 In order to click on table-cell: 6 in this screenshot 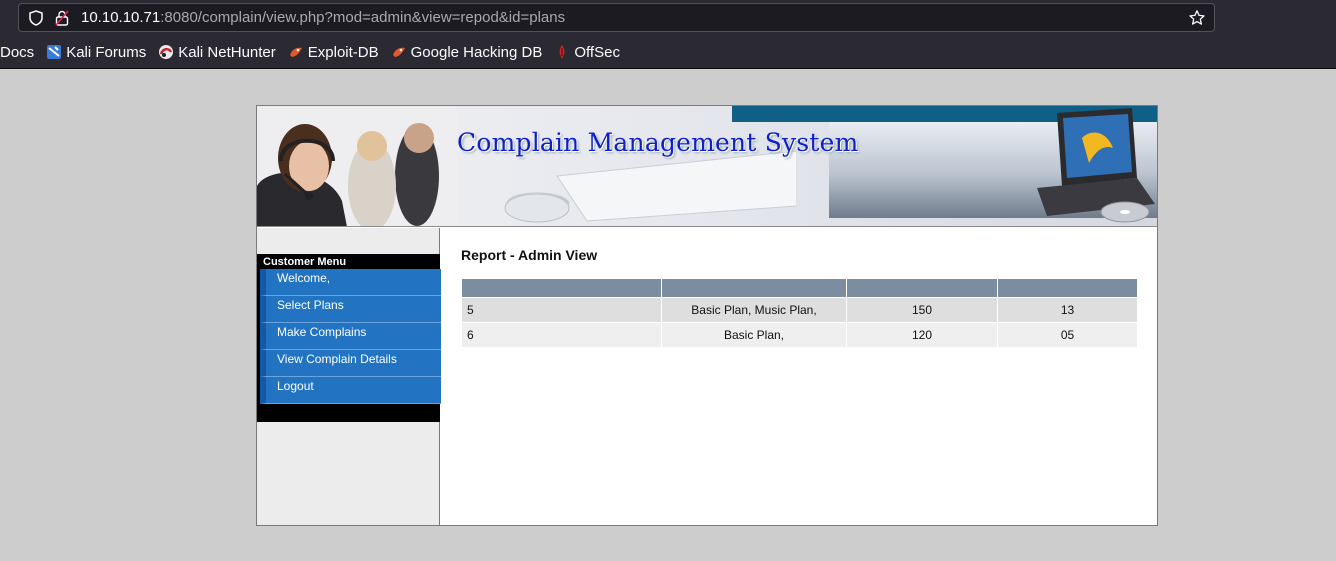, I will do `click(561, 335)`.